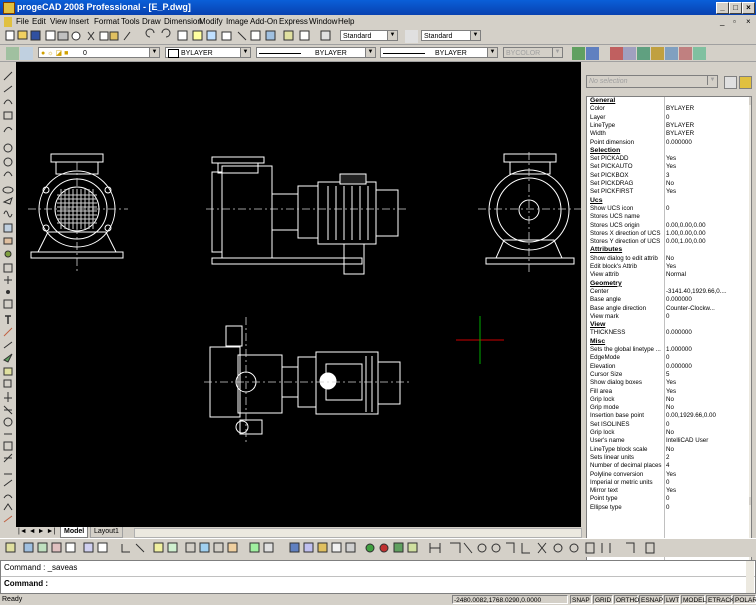  I want to click on command-input, so click(393, 584).